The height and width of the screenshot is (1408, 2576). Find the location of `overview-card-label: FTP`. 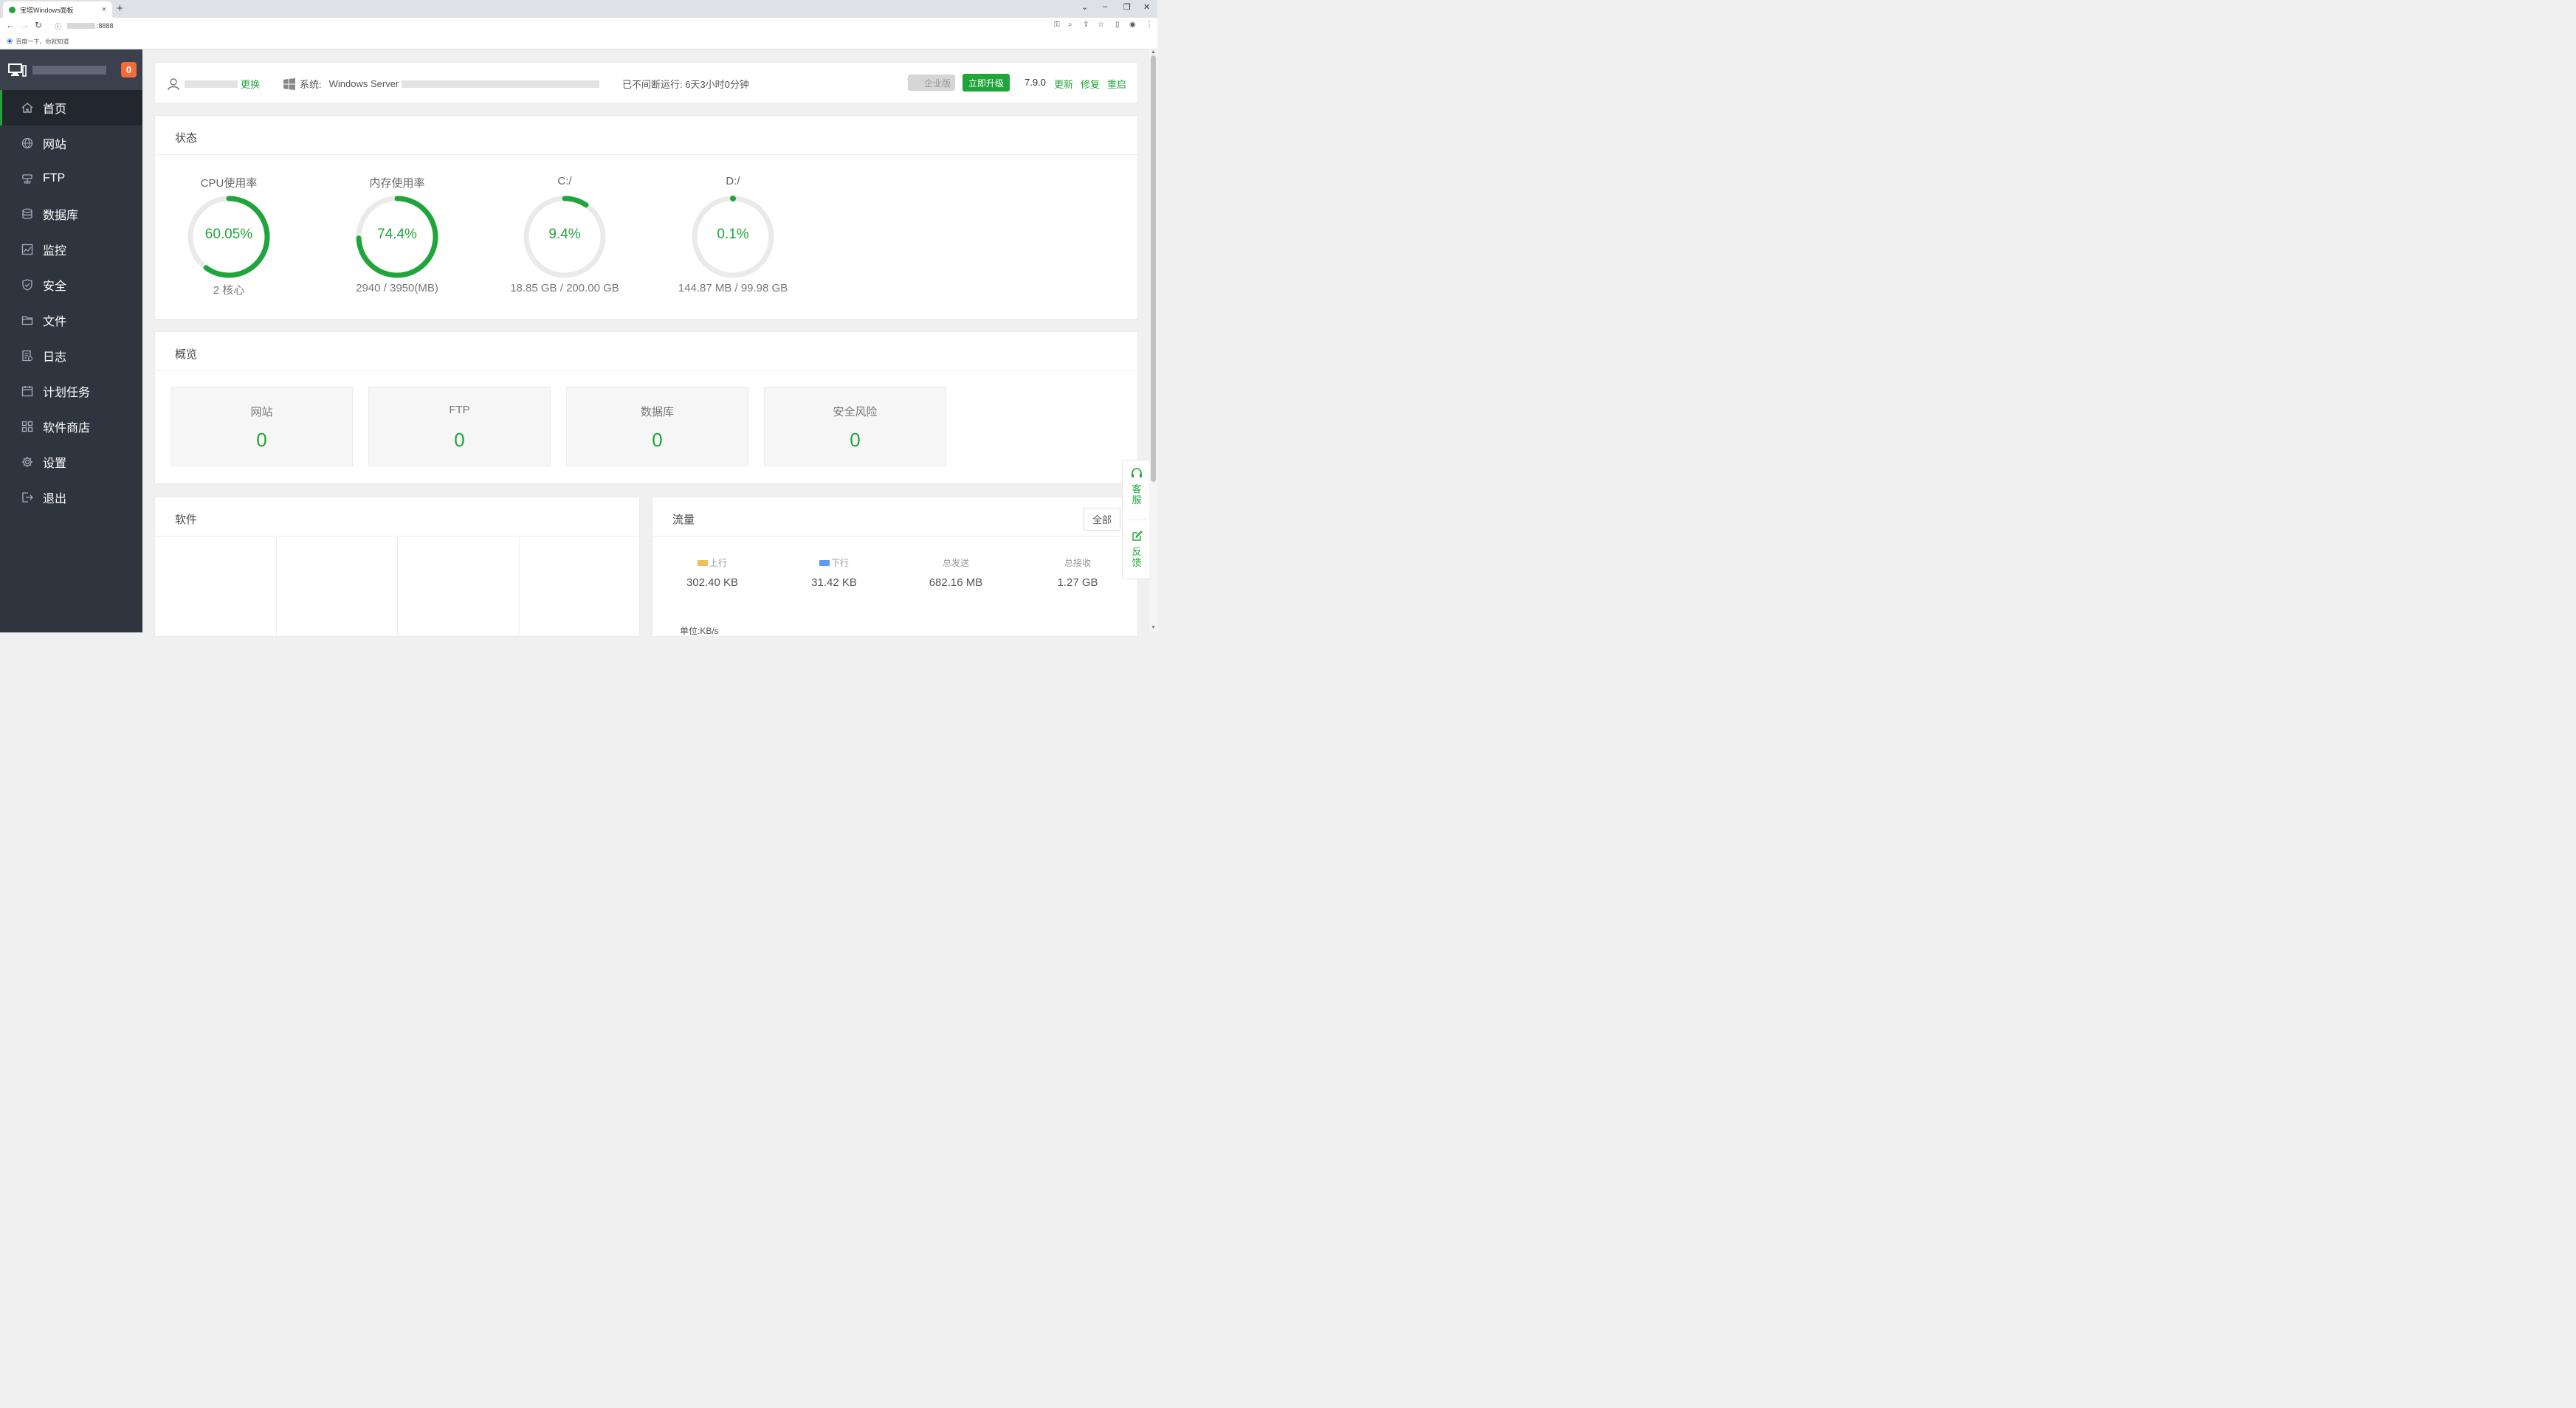

overview-card-label: FTP is located at coordinates (459, 410).